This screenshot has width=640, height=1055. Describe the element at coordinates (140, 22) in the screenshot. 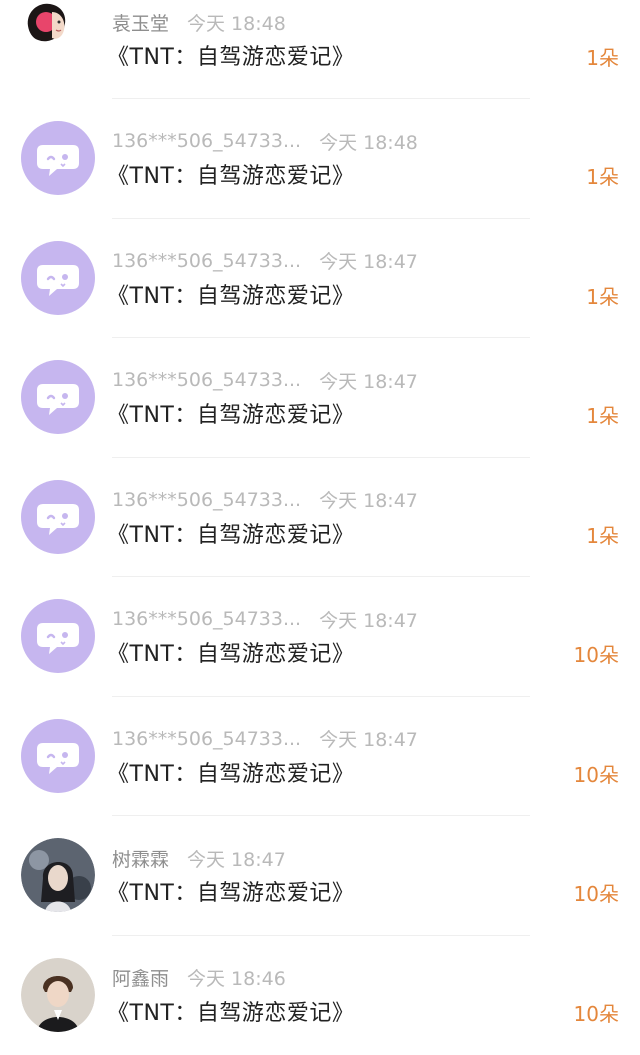

I see `sender-name: 袁玉堂` at that location.